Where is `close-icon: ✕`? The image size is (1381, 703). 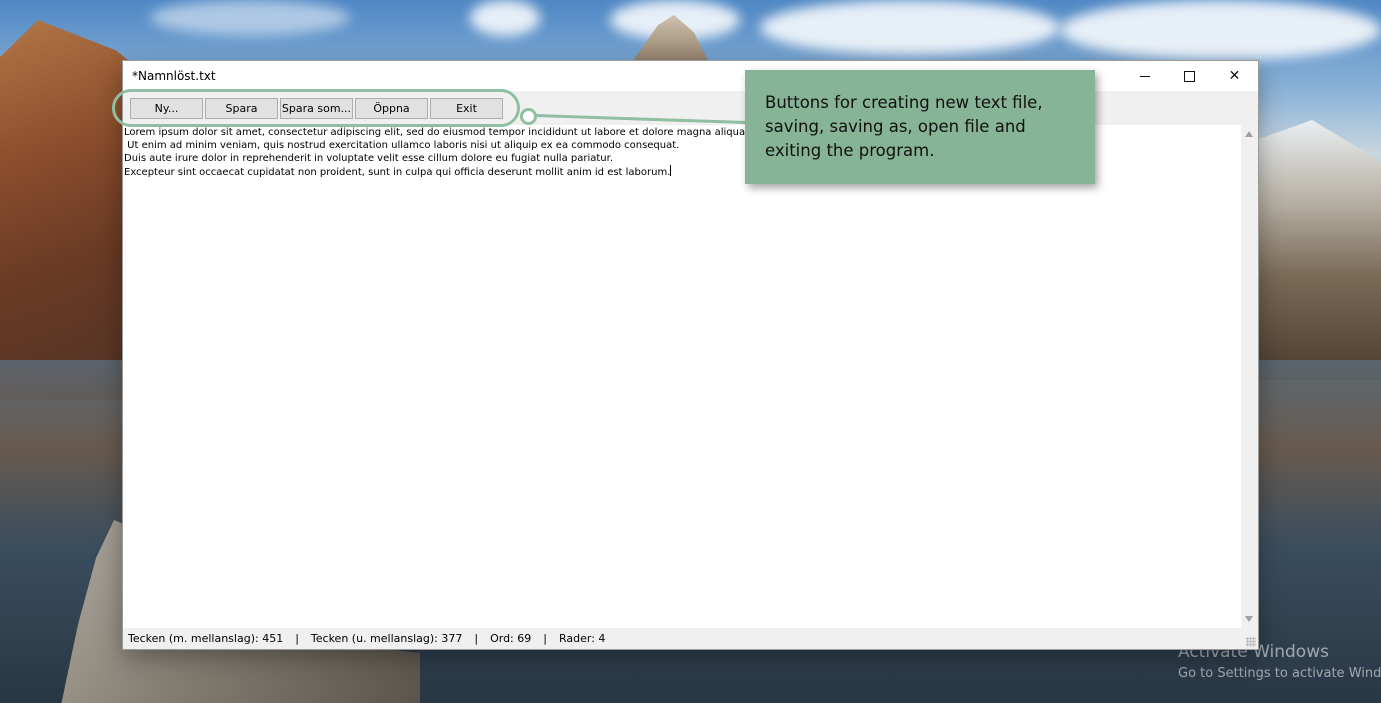 close-icon: ✕ is located at coordinates (1234, 76).